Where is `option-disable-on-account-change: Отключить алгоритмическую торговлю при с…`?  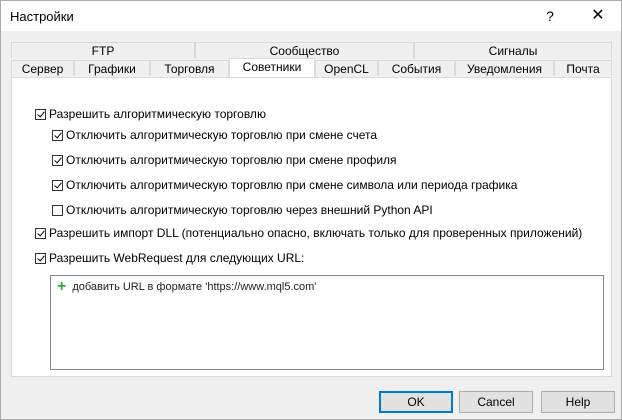 option-disable-on-account-change: Отключить алгоритмическую торговлю при с… is located at coordinates (214, 135).